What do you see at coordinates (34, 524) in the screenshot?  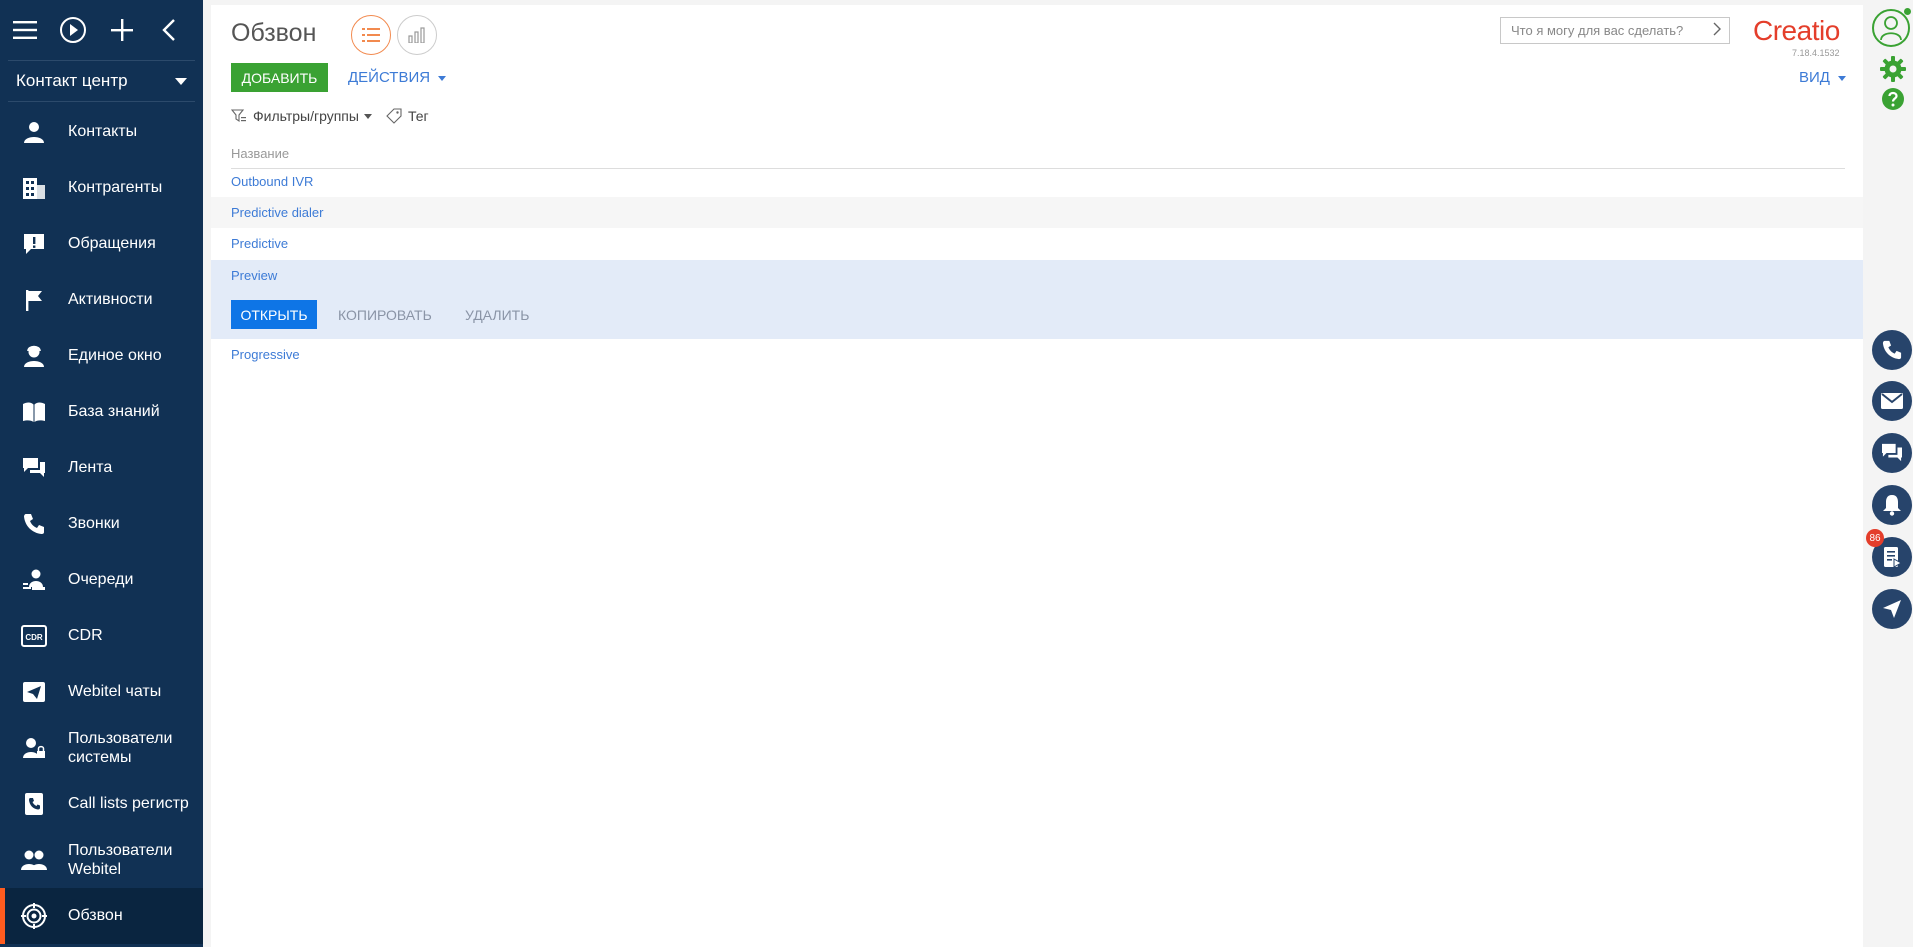 I see `phone-icon` at bounding box center [34, 524].